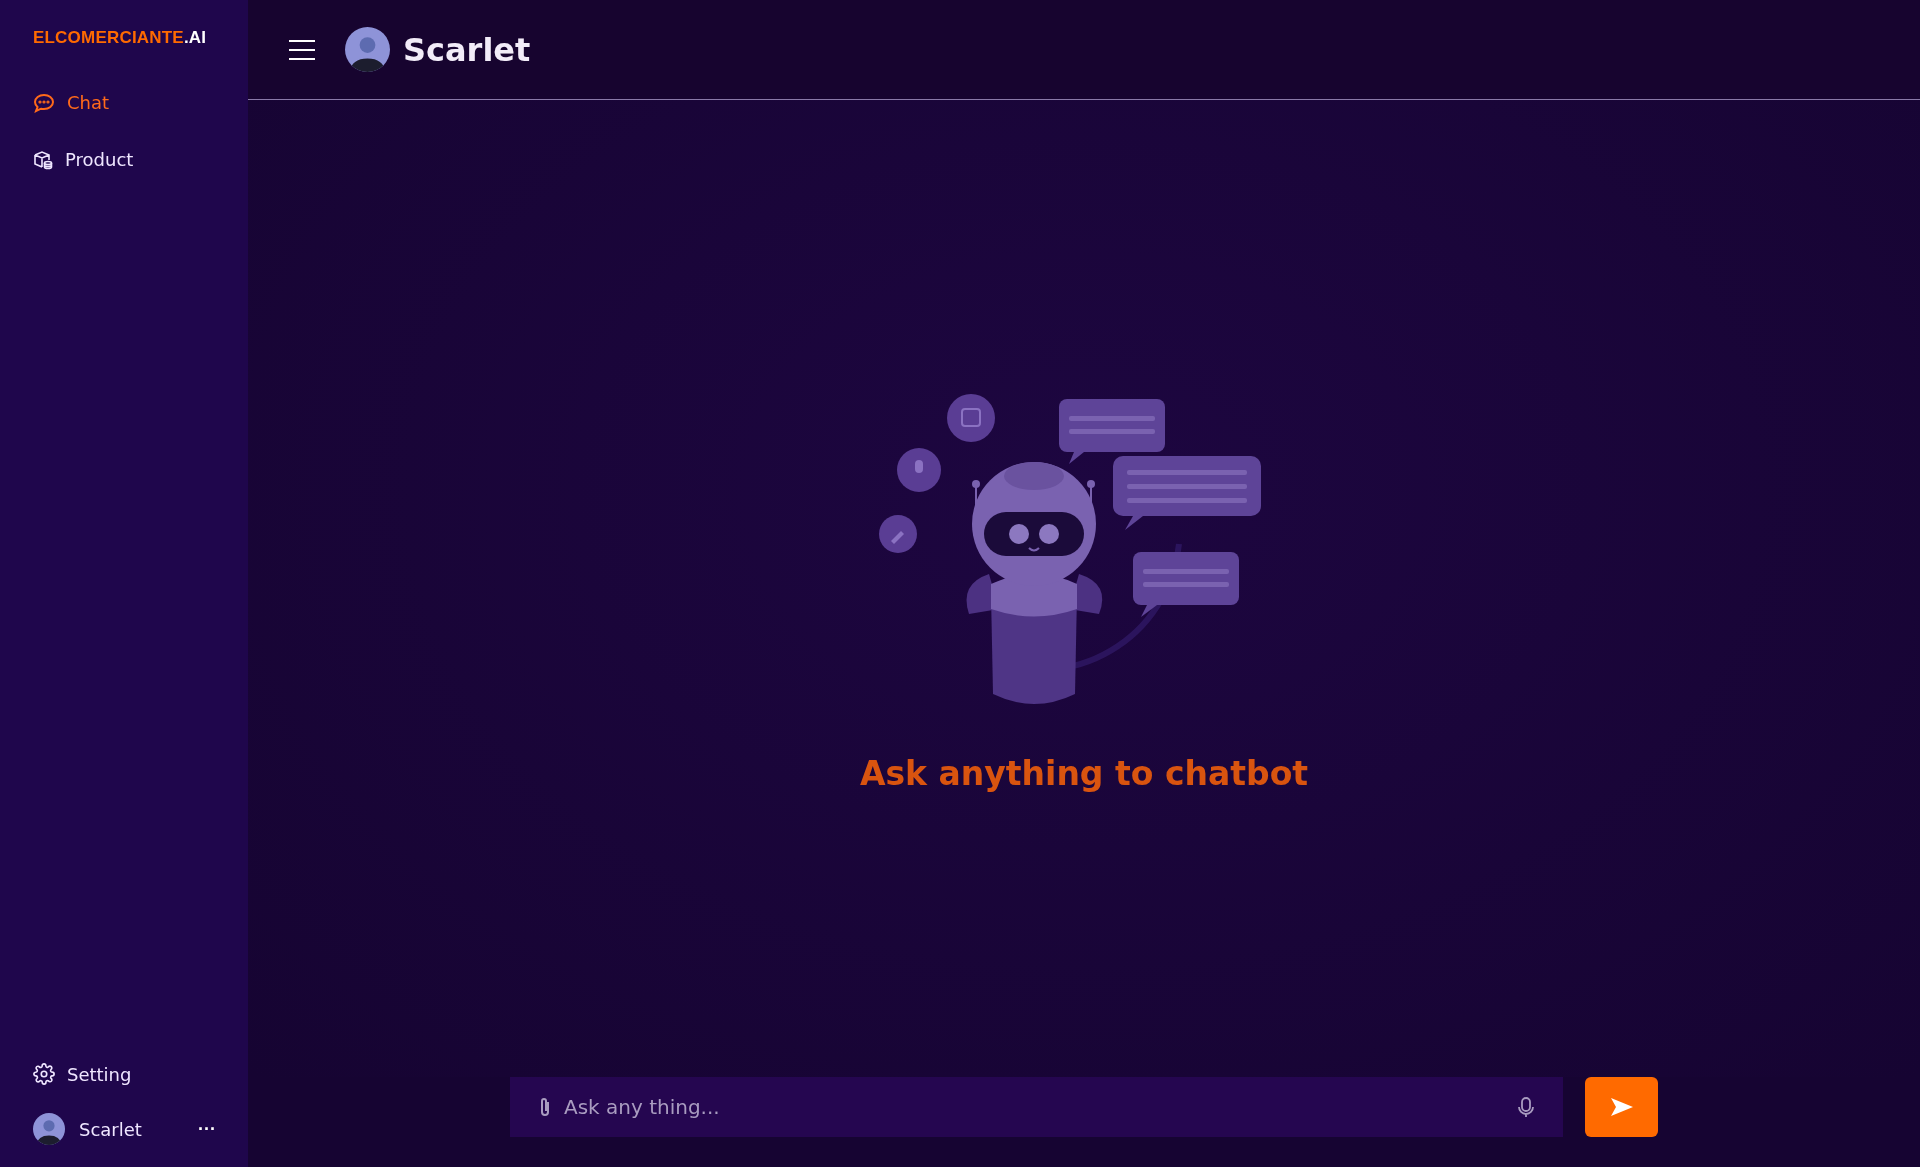 This screenshot has height=1167, width=1920. What do you see at coordinates (43, 159) in the screenshot?
I see `box-coins-icon` at bounding box center [43, 159].